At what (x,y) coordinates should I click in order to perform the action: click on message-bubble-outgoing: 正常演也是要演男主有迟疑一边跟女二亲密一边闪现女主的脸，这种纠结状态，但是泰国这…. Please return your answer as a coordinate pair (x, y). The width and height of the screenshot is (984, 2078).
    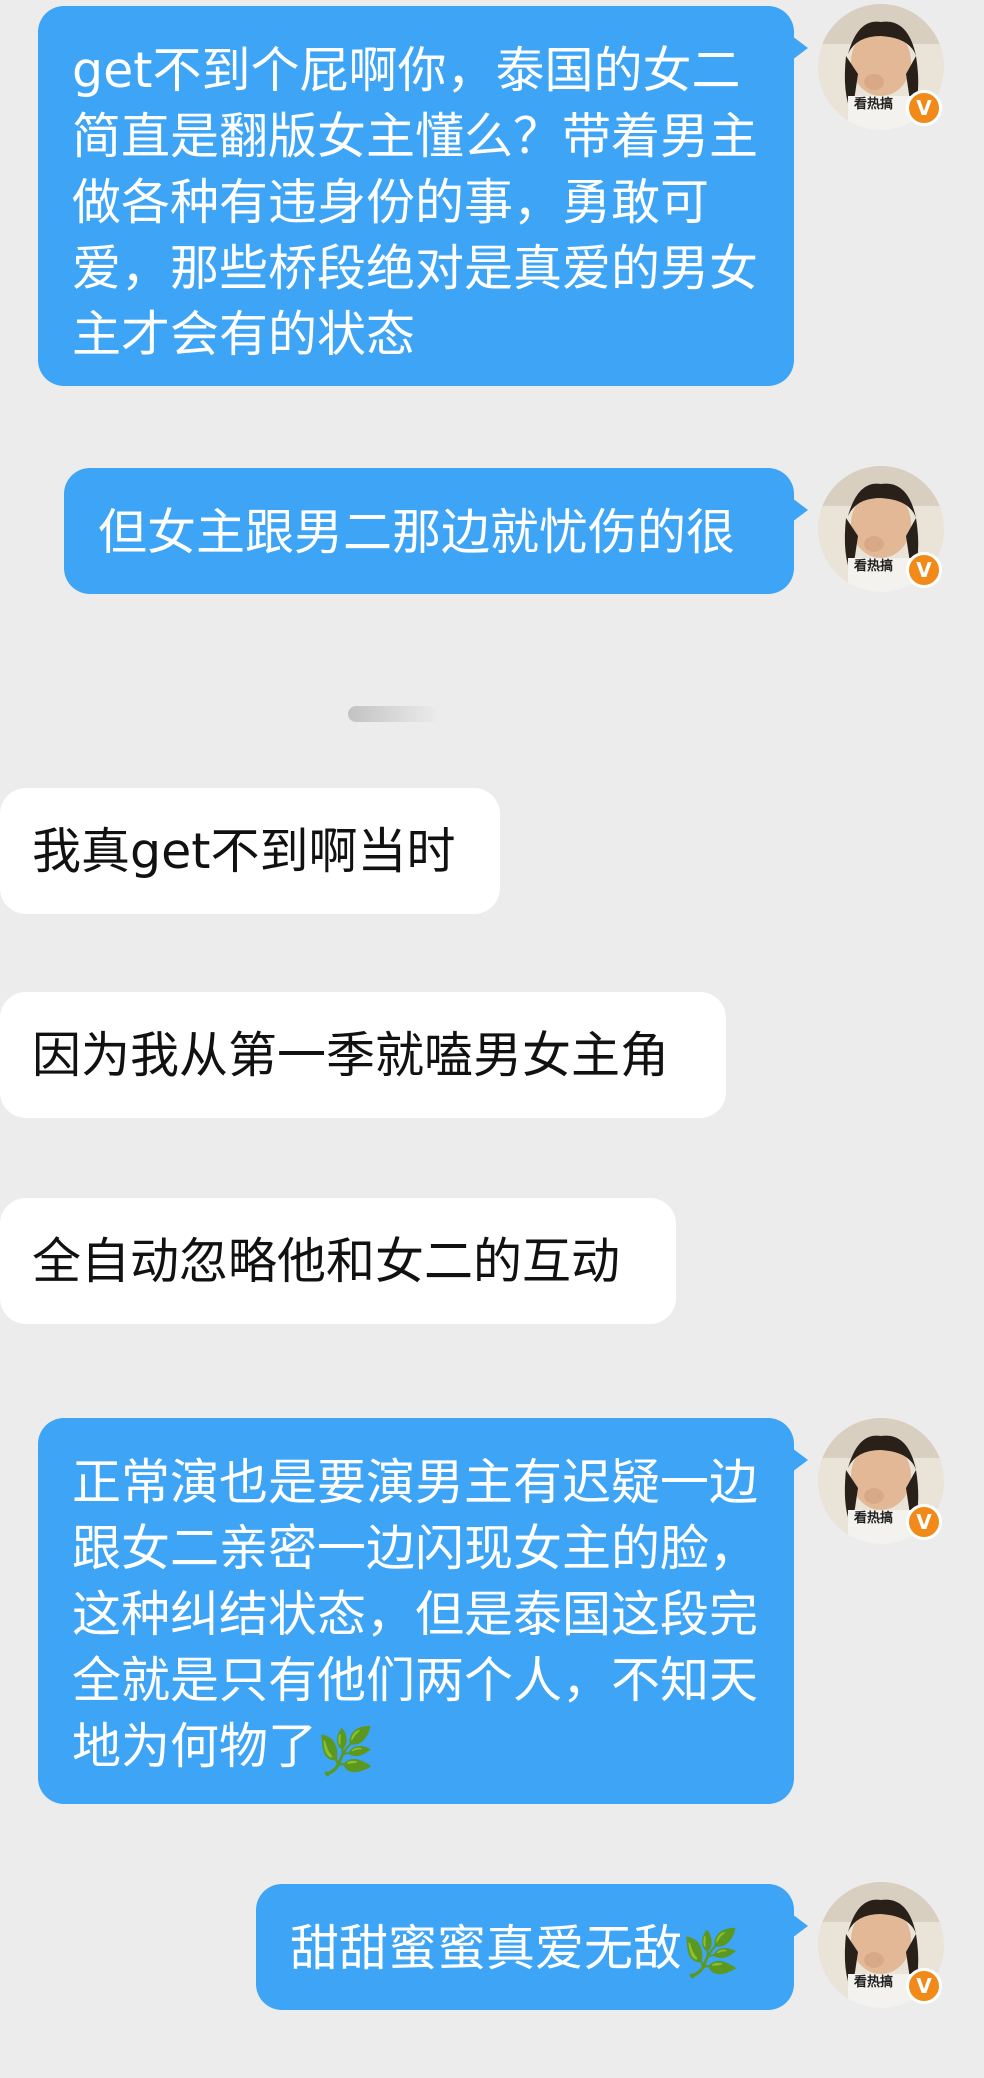
    Looking at the image, I should click on (423, 1611).